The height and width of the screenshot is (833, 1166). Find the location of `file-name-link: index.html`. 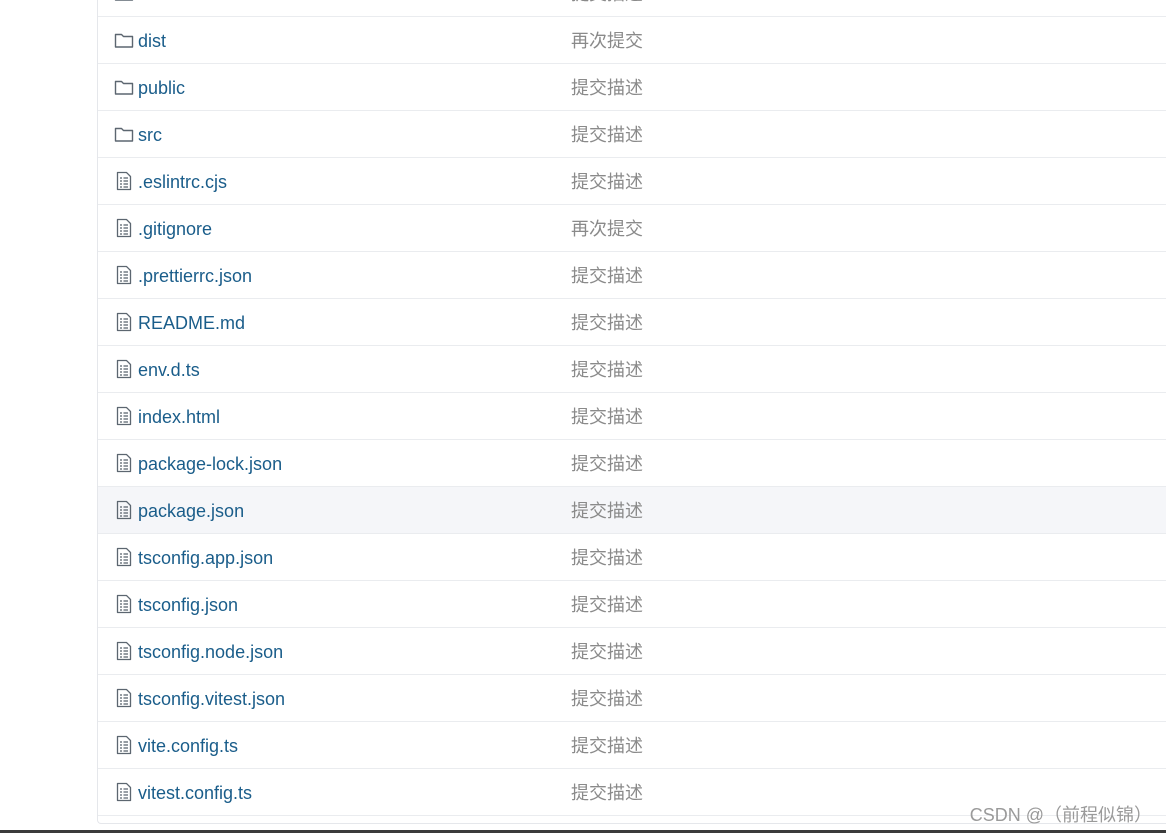

file-name-link: index.html is located at coordinates (179, 417).